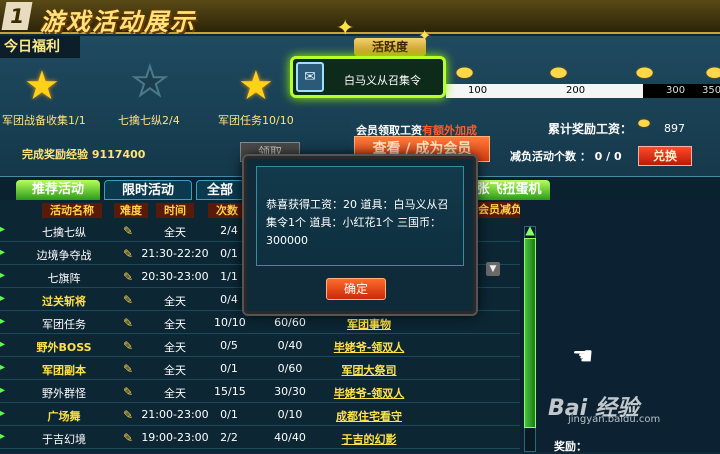 The width and height of the screenshot is (720, 454). What do you see at coordinates (175, 437) in the screenshot?
I see `activity-time: 19:00-23:00` at bounding box center [175, 437].